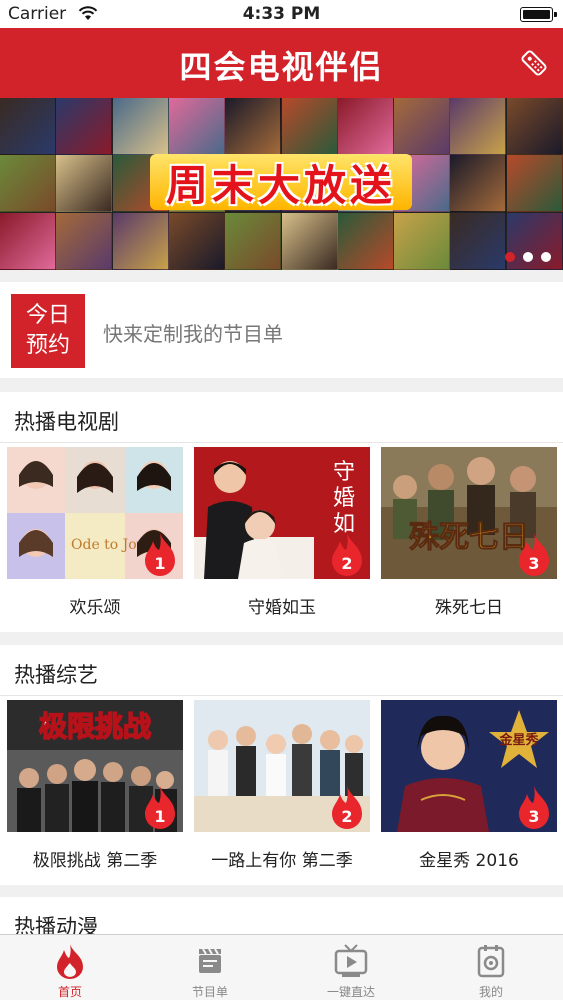 The height and width of the screenshot is (1000, 563). I want to click on tv-icon, so click(351, 960).